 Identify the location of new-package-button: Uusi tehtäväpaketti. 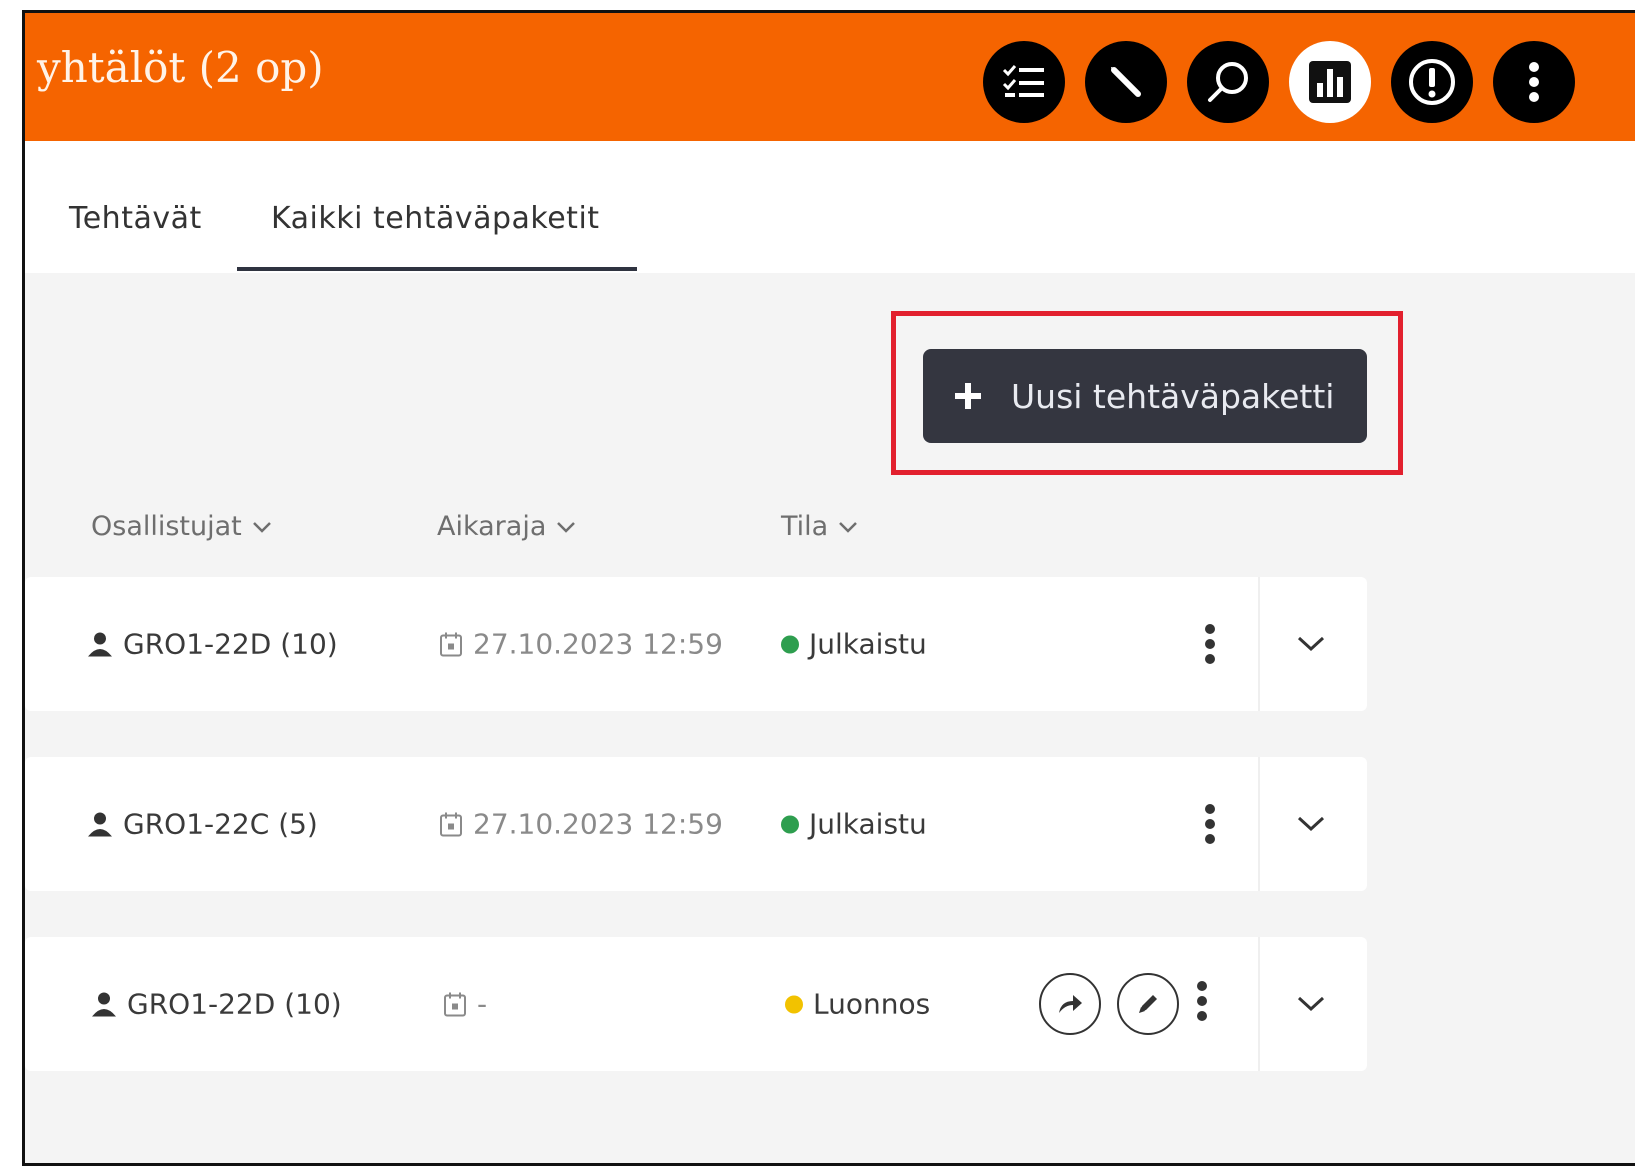
(1145, 396).